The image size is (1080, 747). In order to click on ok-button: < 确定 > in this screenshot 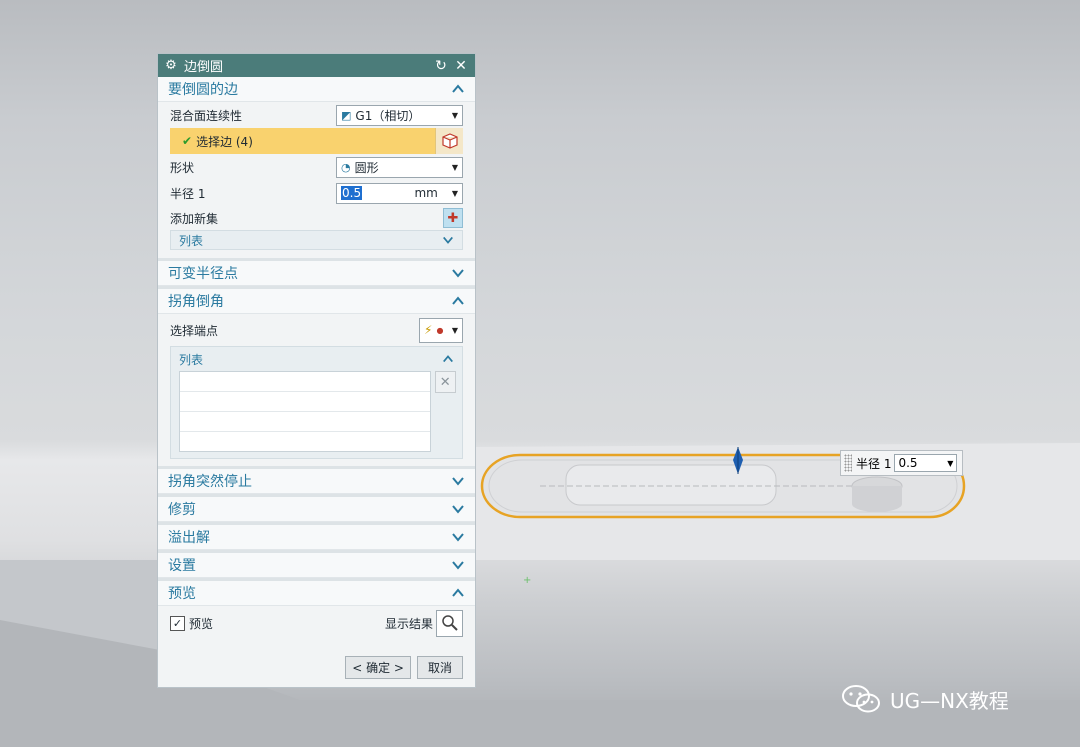, I will do `click(378, 667)`.